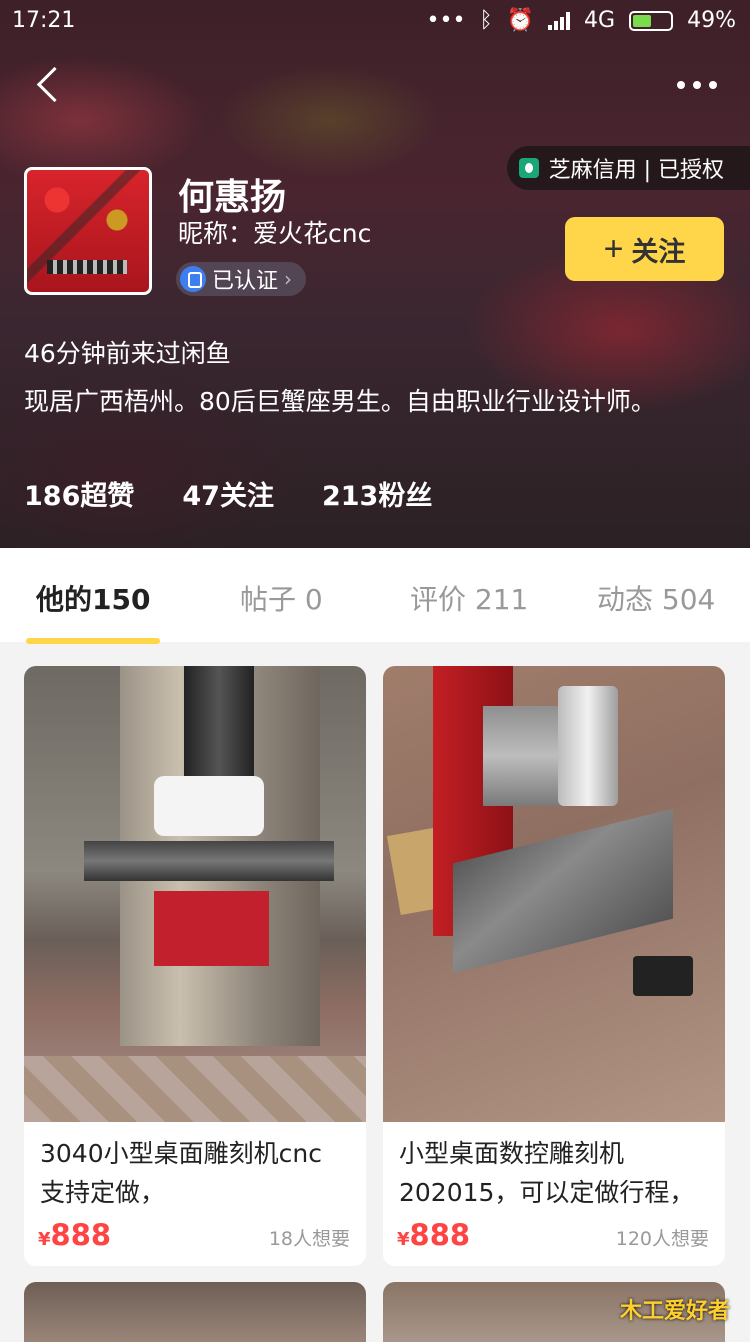 Image resolution: width=750 pixels, height=1342 pixels. What do you see at coordinates (193, 279) in the screenshot?
I see `verified-icon` at bounding box center [193, 279].